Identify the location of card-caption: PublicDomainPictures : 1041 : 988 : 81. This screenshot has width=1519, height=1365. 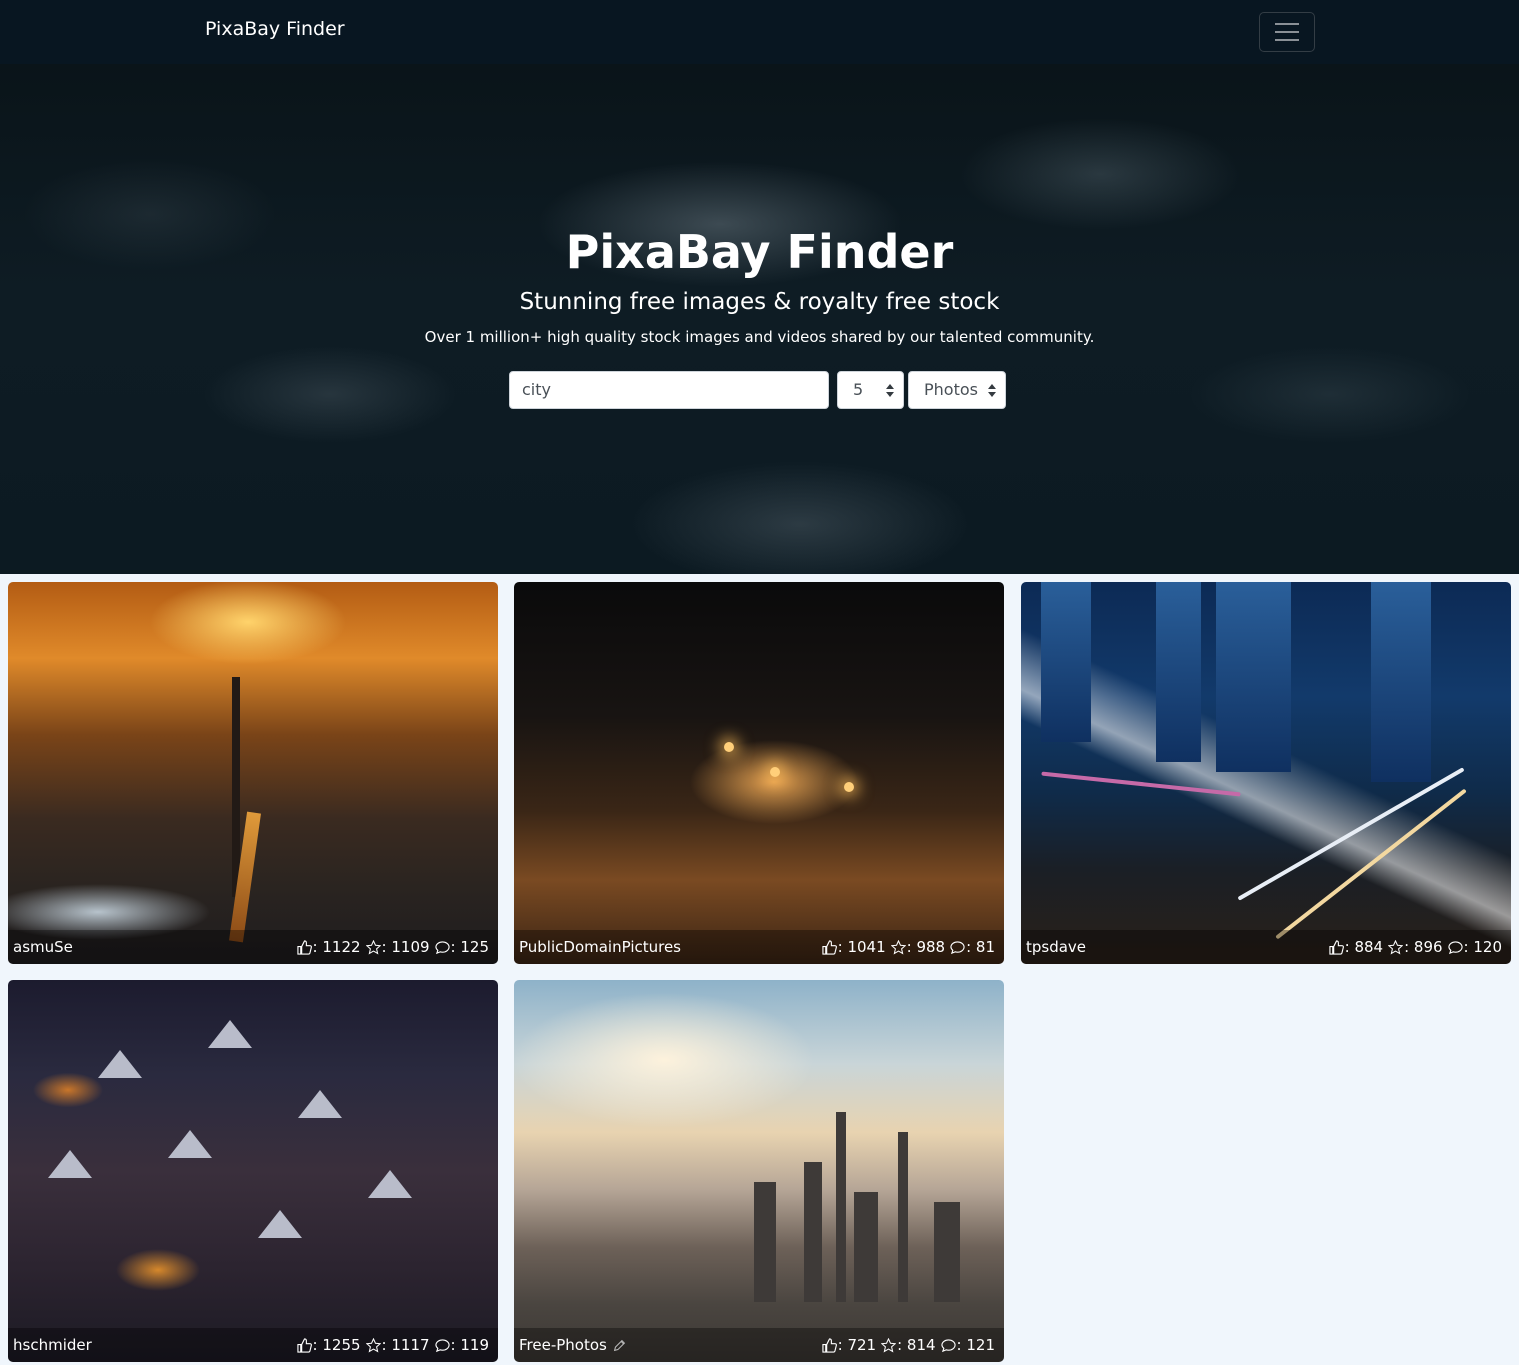
(759, 947).